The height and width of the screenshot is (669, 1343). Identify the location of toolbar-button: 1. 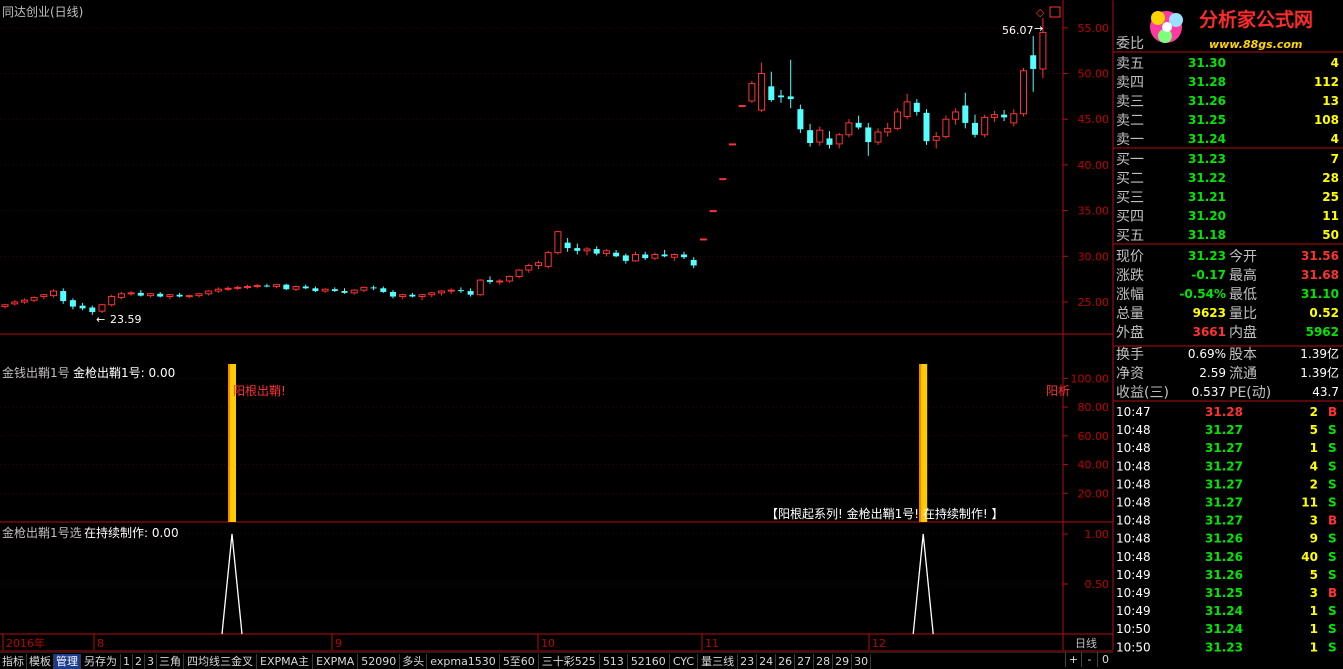
(127, 661).